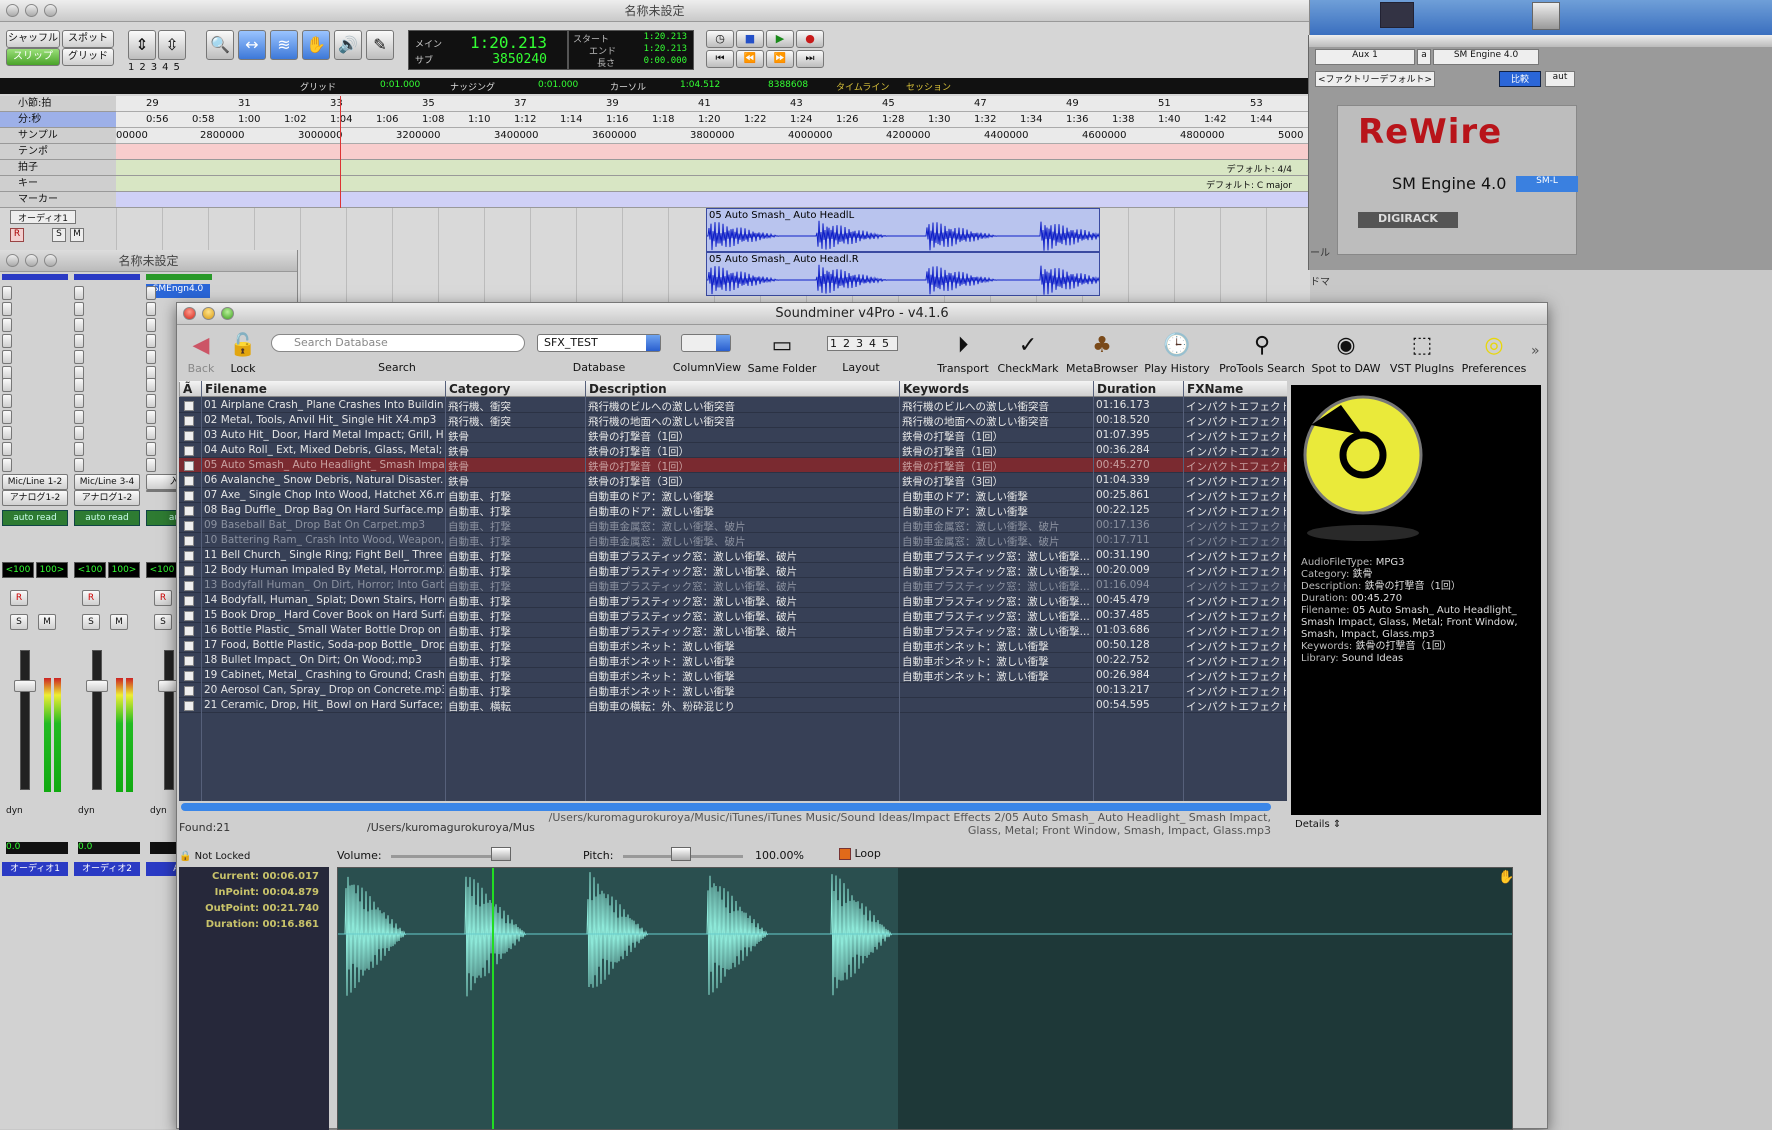  I want to click on checkmark-button: ✓CheckMark, so click(1028, 351).